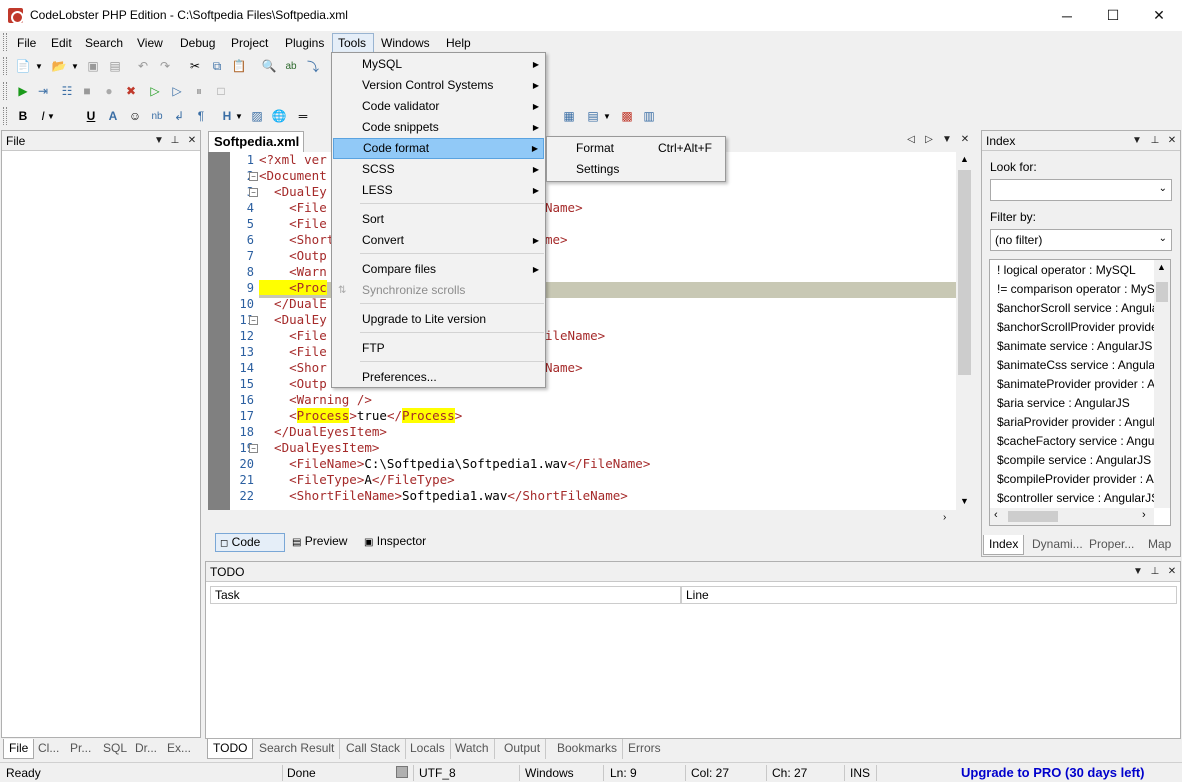 The image size is (1182, 782). What do you see at coordinates (445, 595) in the screenshot?
I see `column-header-task: Task` at bounding box center [445, 595].